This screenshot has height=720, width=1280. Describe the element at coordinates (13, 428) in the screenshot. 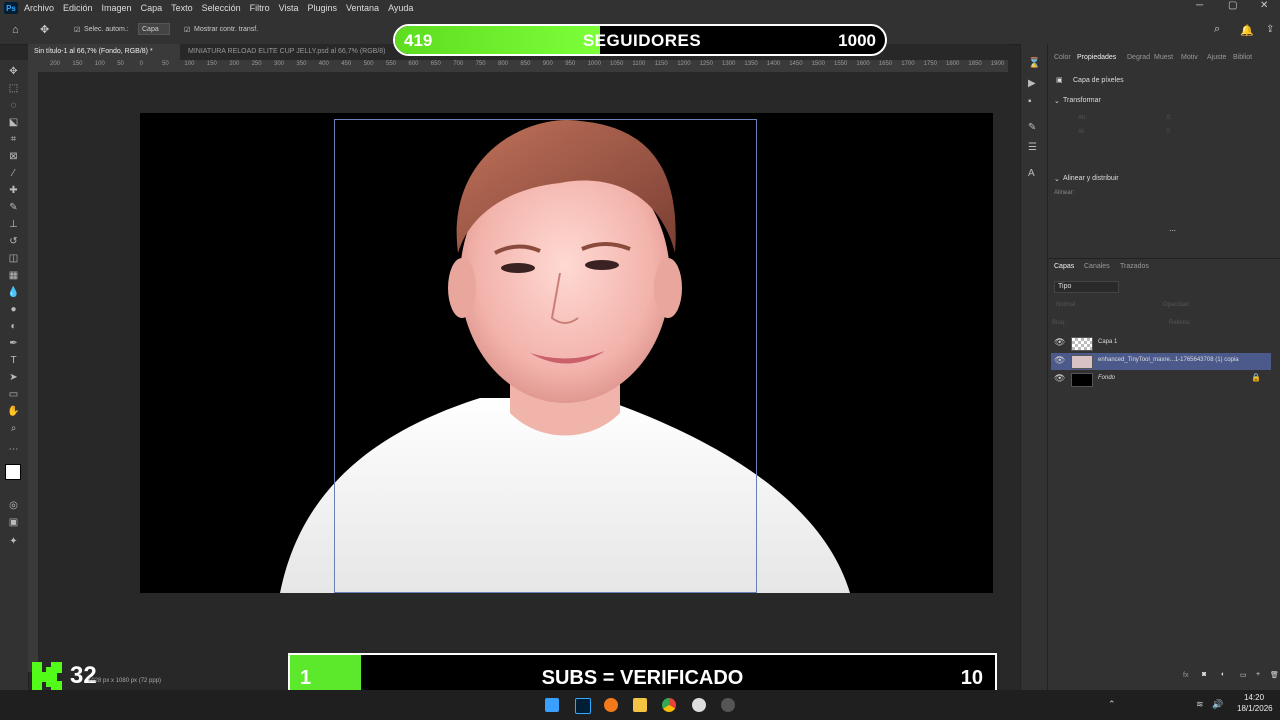

I see `zoom-tool-icon: ⌕` at that location.